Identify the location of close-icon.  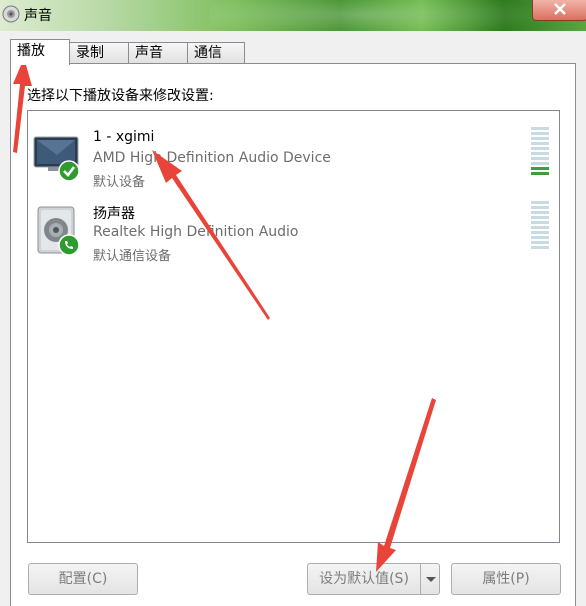
(560, 9).